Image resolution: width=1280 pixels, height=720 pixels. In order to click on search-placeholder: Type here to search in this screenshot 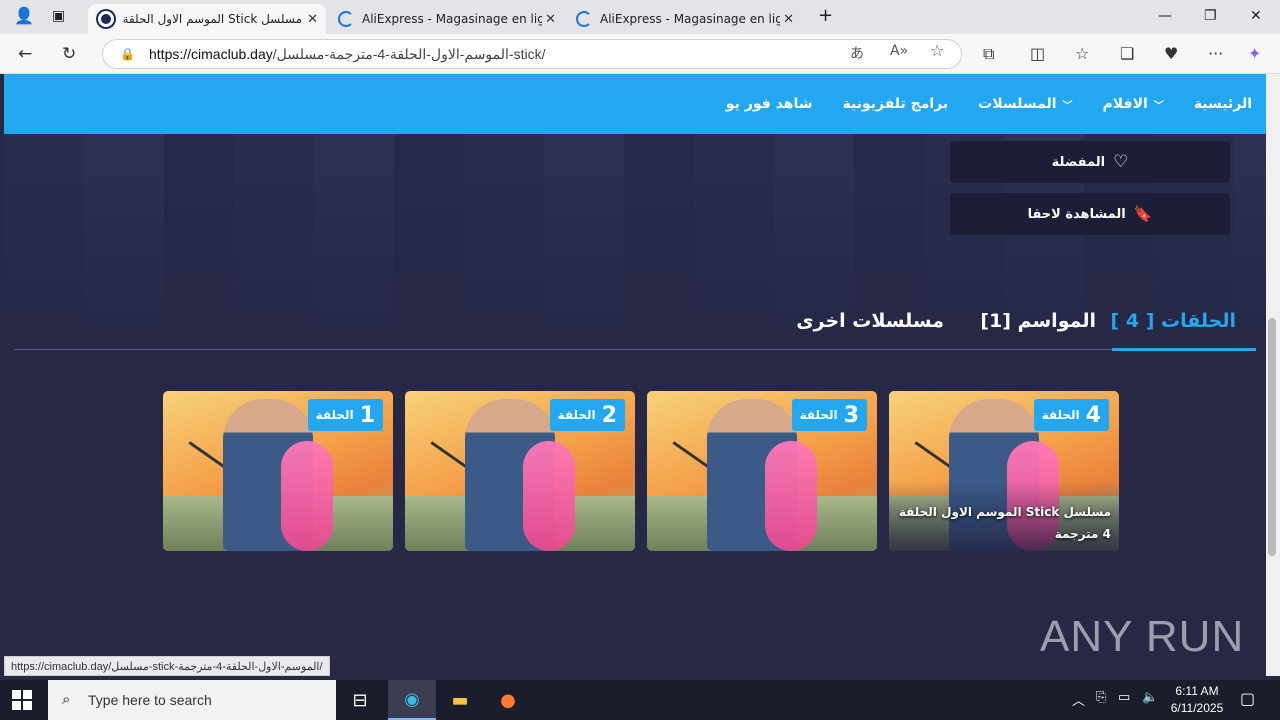, I will do `click(150, 700)`.